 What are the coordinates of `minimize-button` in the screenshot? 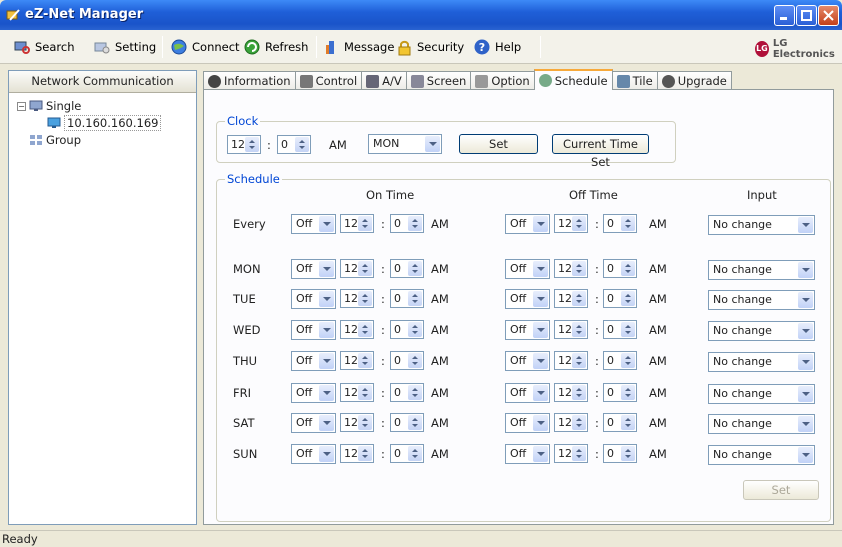 It's located at (784, 15).